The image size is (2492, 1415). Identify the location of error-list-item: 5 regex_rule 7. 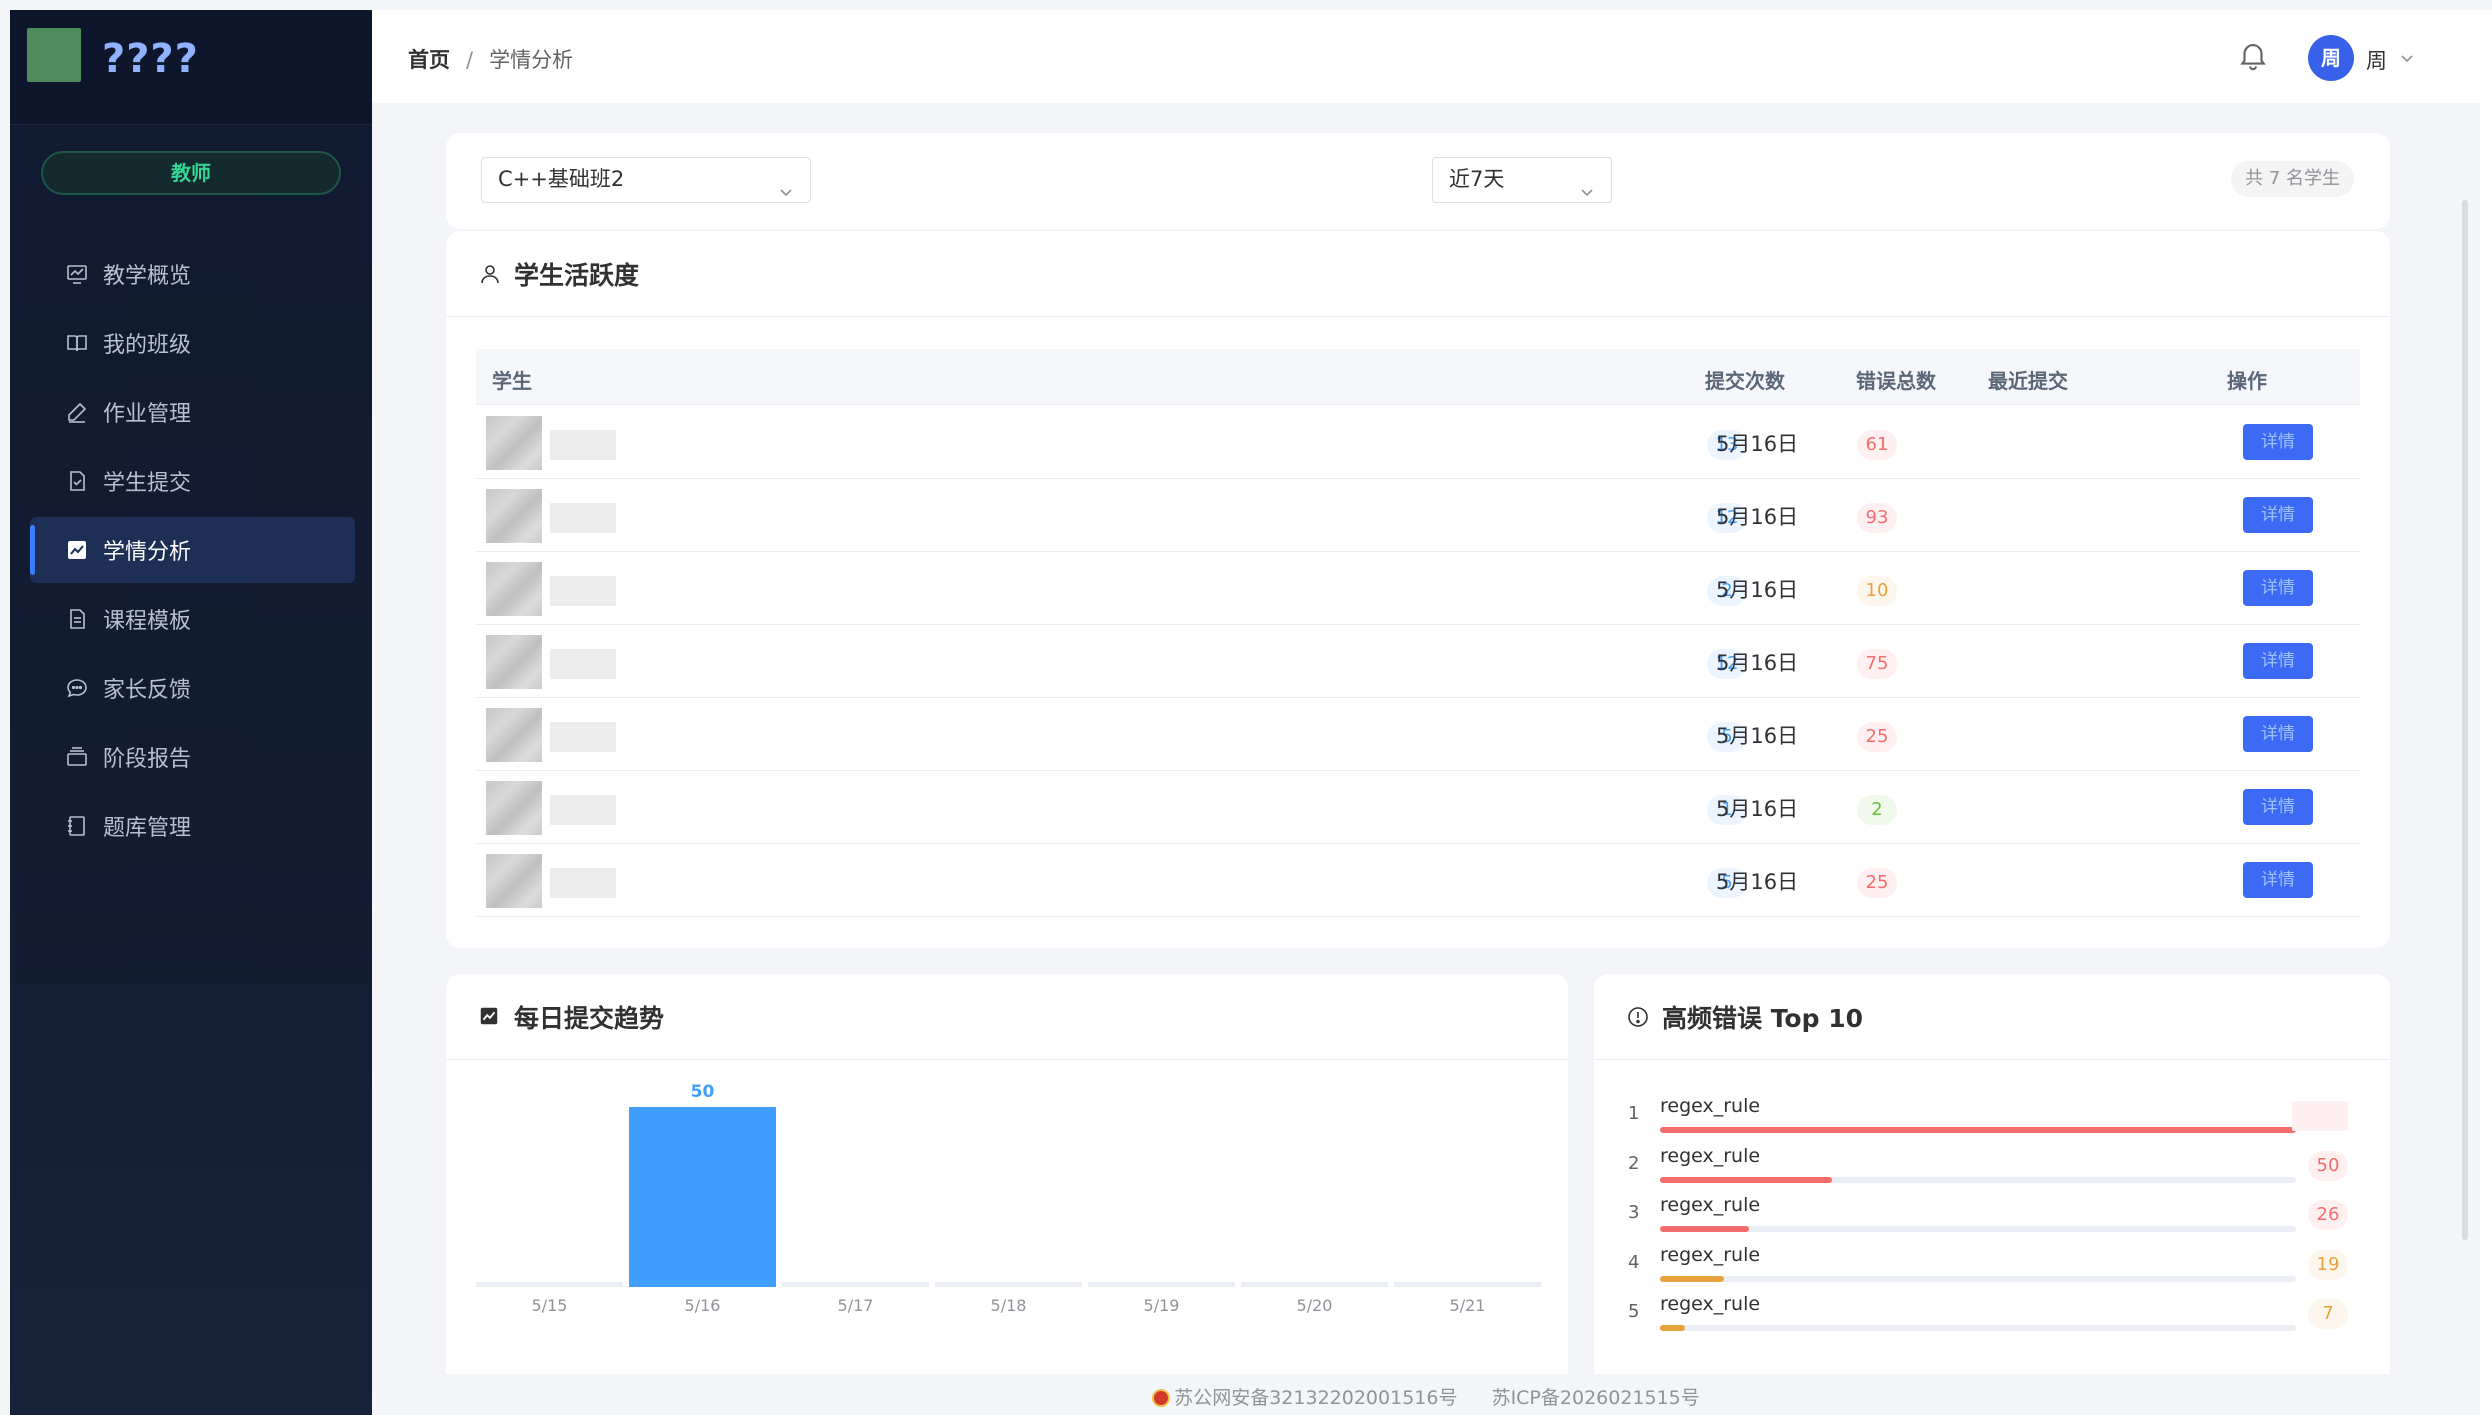
(1986, 1312).